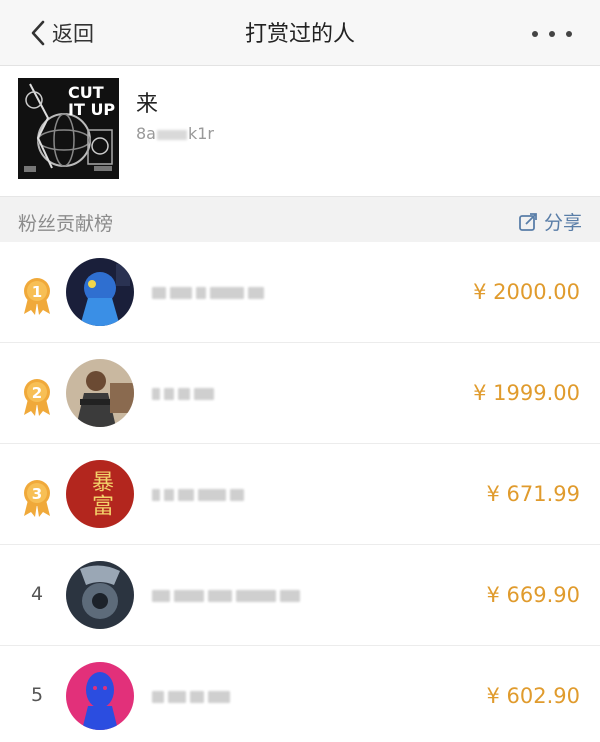 This screenshot has height=742, width=600. I want to click on profile-id-prefix: 8a, so click(146, 133).